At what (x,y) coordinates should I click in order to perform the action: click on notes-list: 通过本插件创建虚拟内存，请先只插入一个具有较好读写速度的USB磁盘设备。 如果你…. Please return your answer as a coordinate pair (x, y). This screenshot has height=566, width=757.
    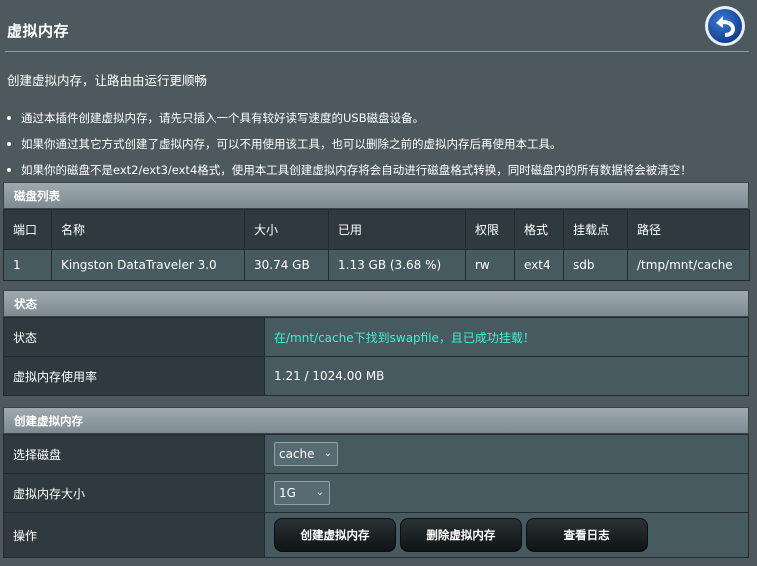
    Looking at the image, I should click on (349, 150).